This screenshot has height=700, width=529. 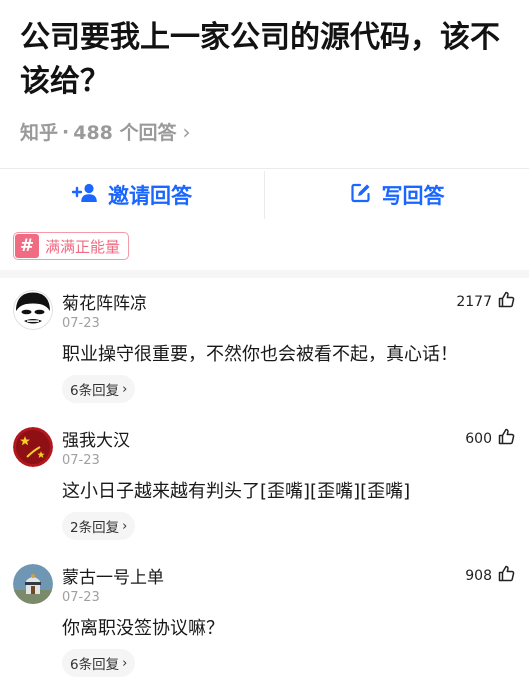 I want to click on comment-text: 这小日子越来越有判头了[歪嘴][歪嘴][歪嘴], so click(x=236, y=491).